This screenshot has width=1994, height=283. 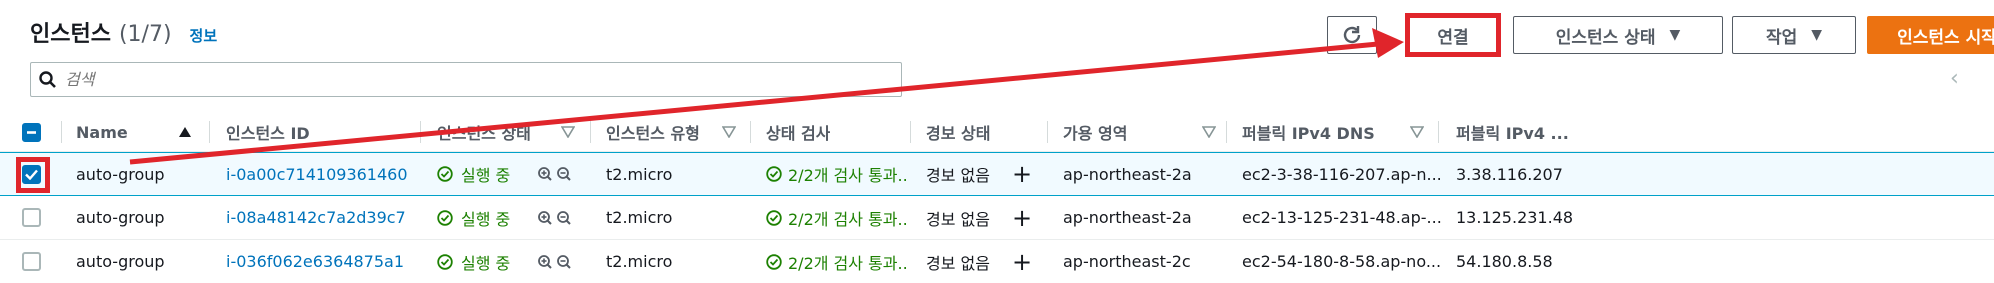 What do you see at coordinates (1515, 217) in the screenshot?
I see `cell-public-ip: 13.125.231.48` at bounding box center [1515, 217].